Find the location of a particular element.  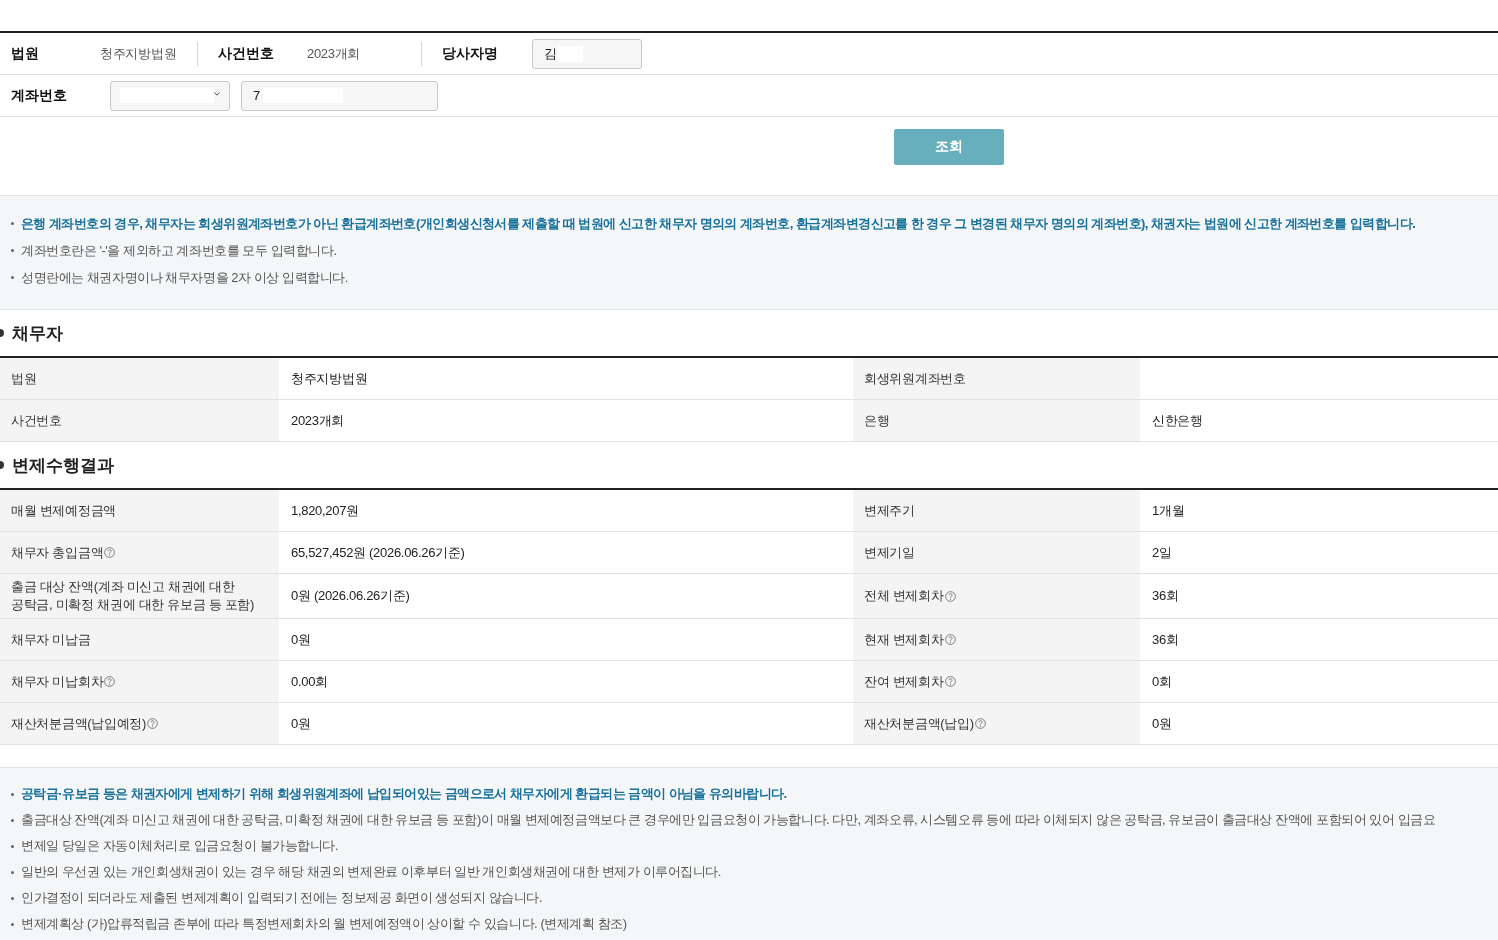

notice-text: 변제계획상 (가)압류적립금 존부에 따라 특정변제회차의 월 변제예정액이 상이할 수 있습니다. (변제계획 참조) is located at coordinates (324, 924).